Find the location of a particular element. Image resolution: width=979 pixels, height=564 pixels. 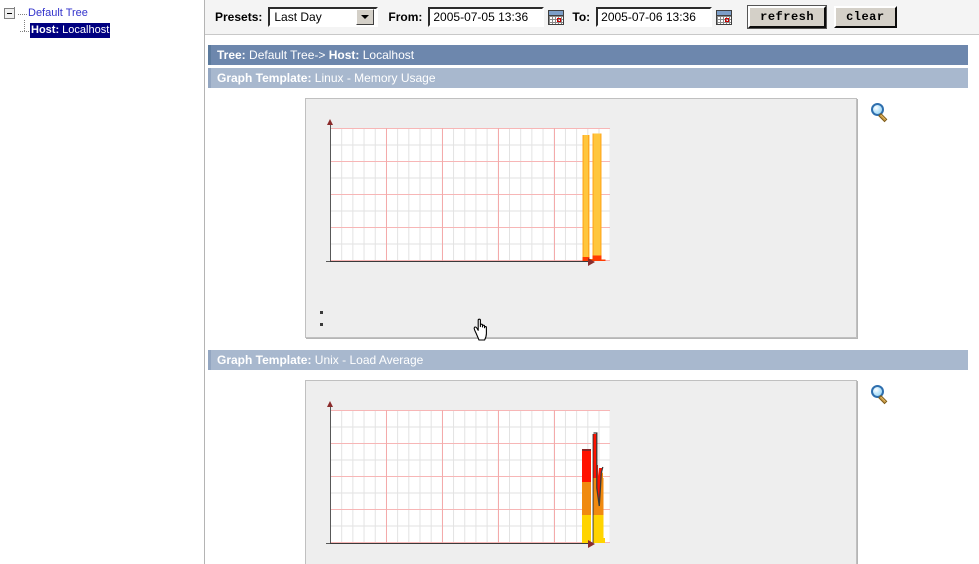

graph-template-header-memory: Graph Template: Linux - Memory Usage is located at coordinates (588, 78).